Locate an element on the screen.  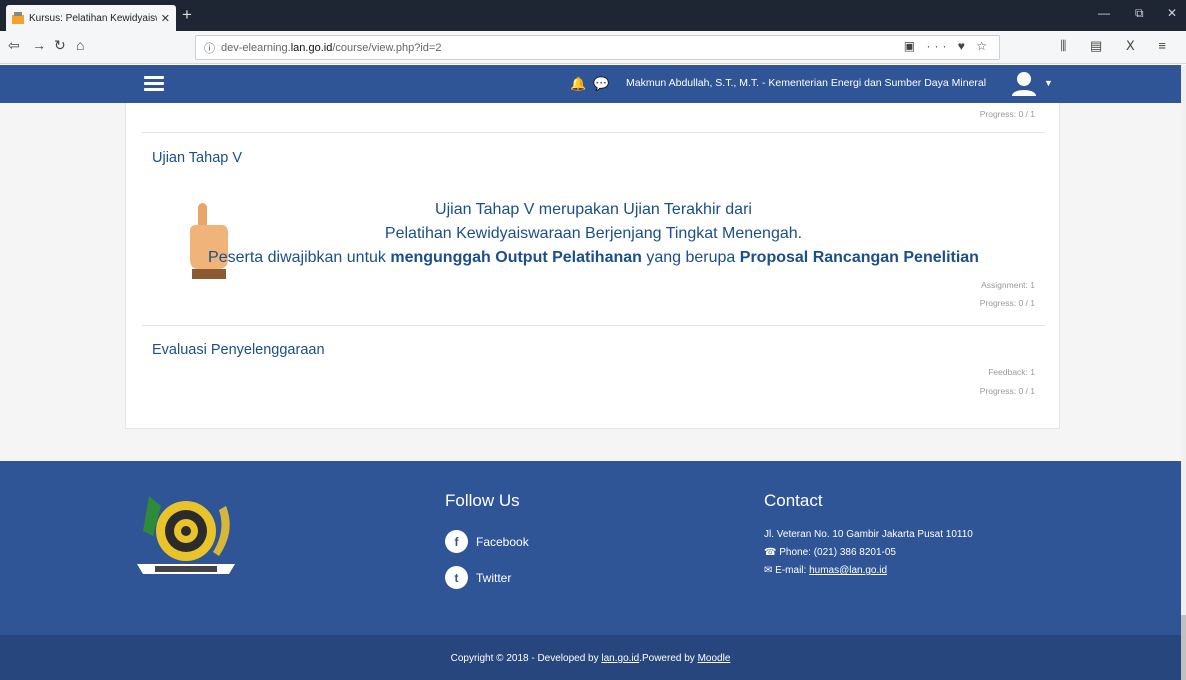
notification-message-icons: 🔔 💬 is located at coordinates (590, 84).